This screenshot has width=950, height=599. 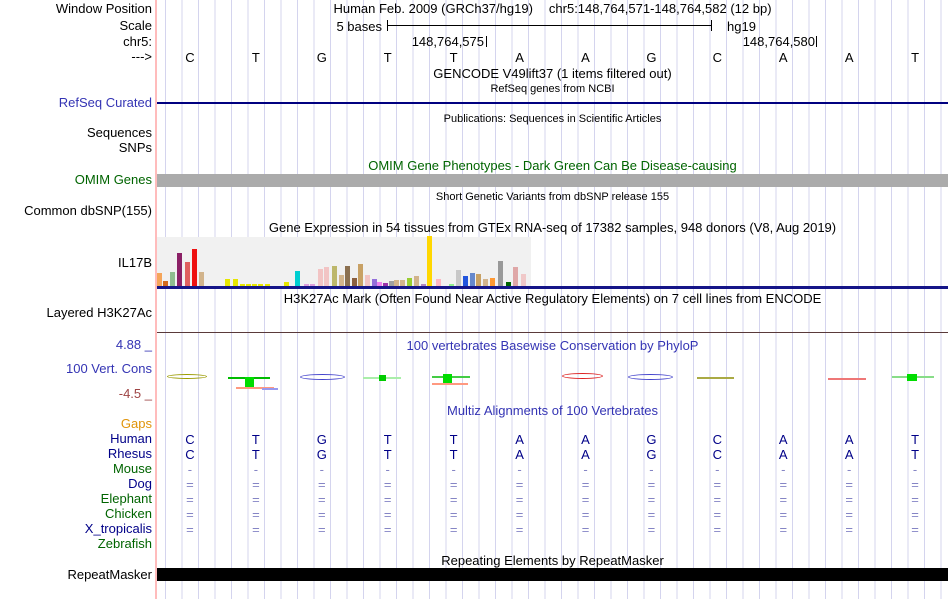 I want to click on gtex-plot, so click(x=344, y=261).